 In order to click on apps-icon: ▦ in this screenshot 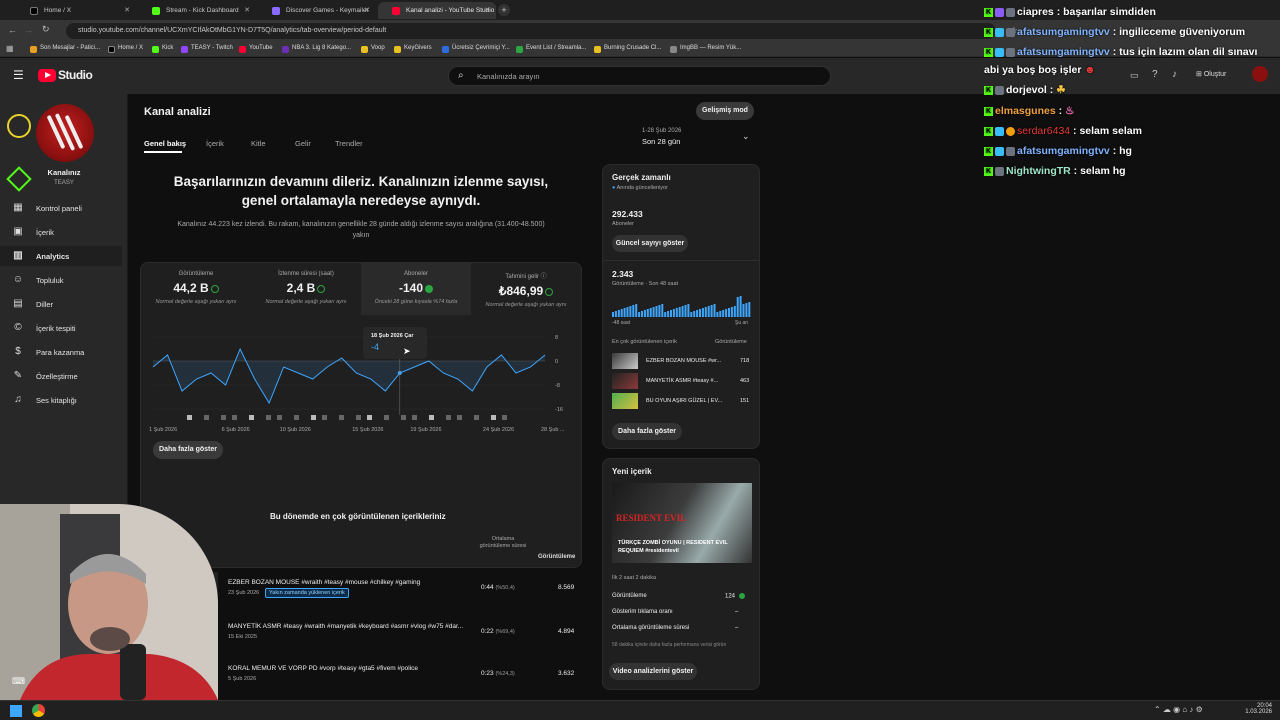, I will do `click(10, 48)`.